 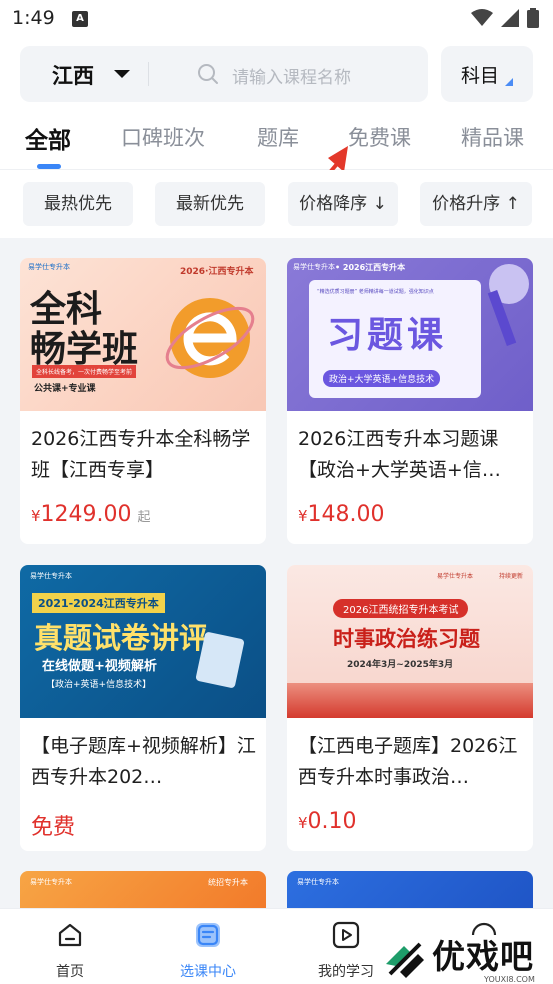 I want to click on thumb-dates: 2024年3月~2025年3月, so click(x=400, y=665).